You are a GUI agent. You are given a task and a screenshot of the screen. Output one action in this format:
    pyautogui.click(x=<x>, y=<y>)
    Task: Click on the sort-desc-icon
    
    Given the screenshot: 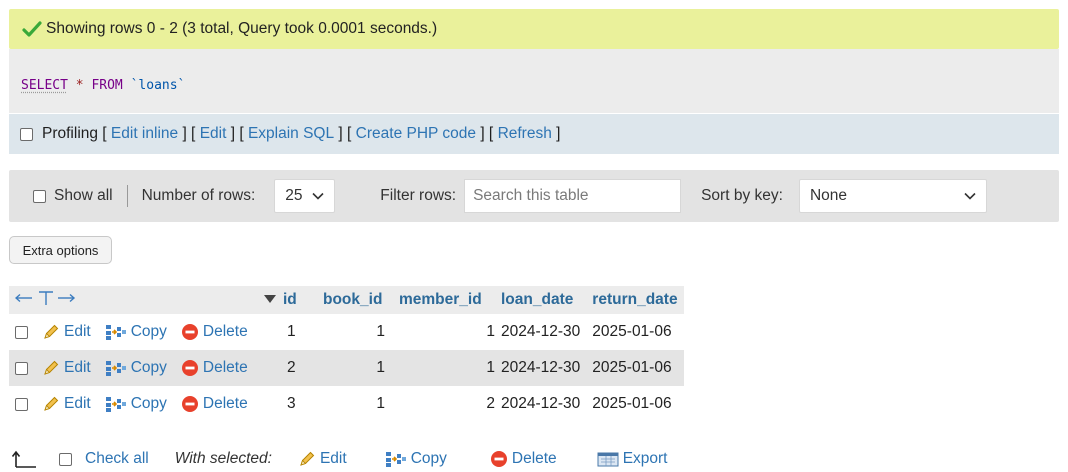 What is the action you would take?
    pyautogui.click(x=270, y=300)
    